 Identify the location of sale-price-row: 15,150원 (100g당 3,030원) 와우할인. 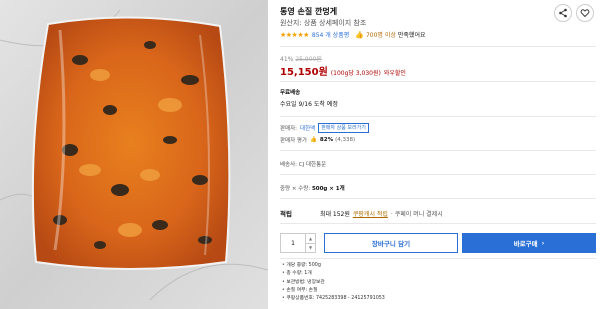
(343, 70).